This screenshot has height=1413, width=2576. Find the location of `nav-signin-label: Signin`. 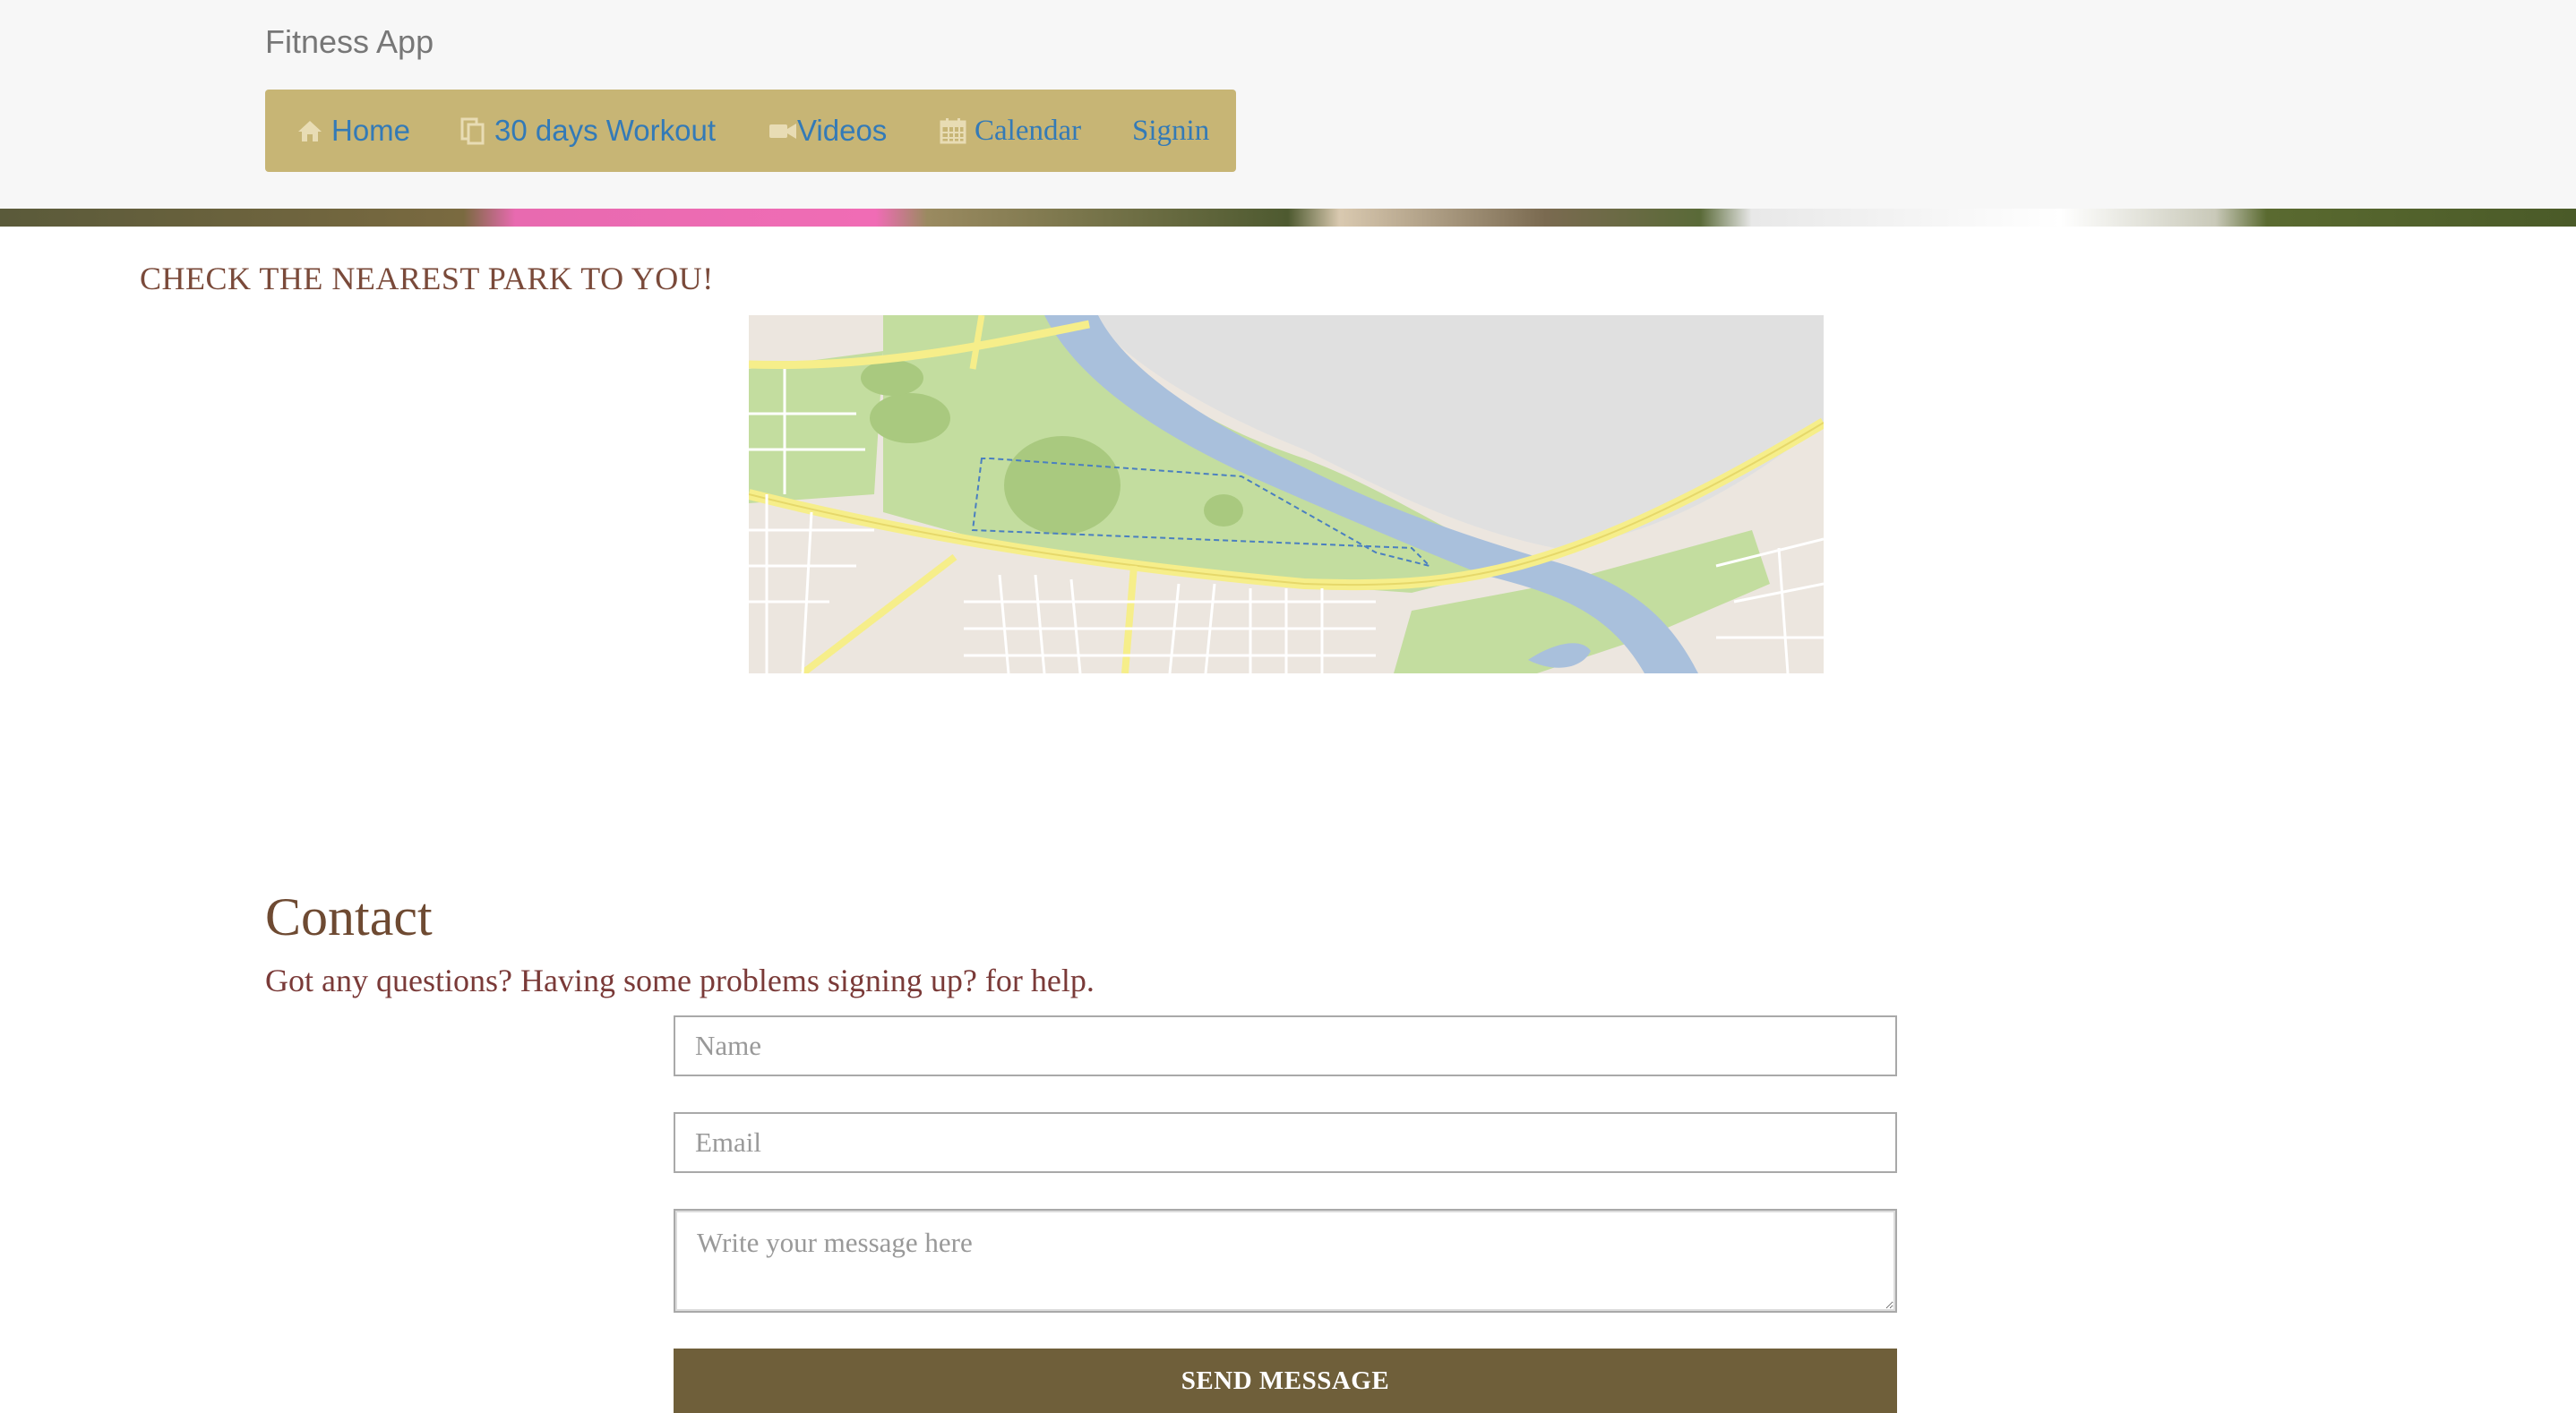

nav-signin-label: Signin is located at coordinates (1171, 130).